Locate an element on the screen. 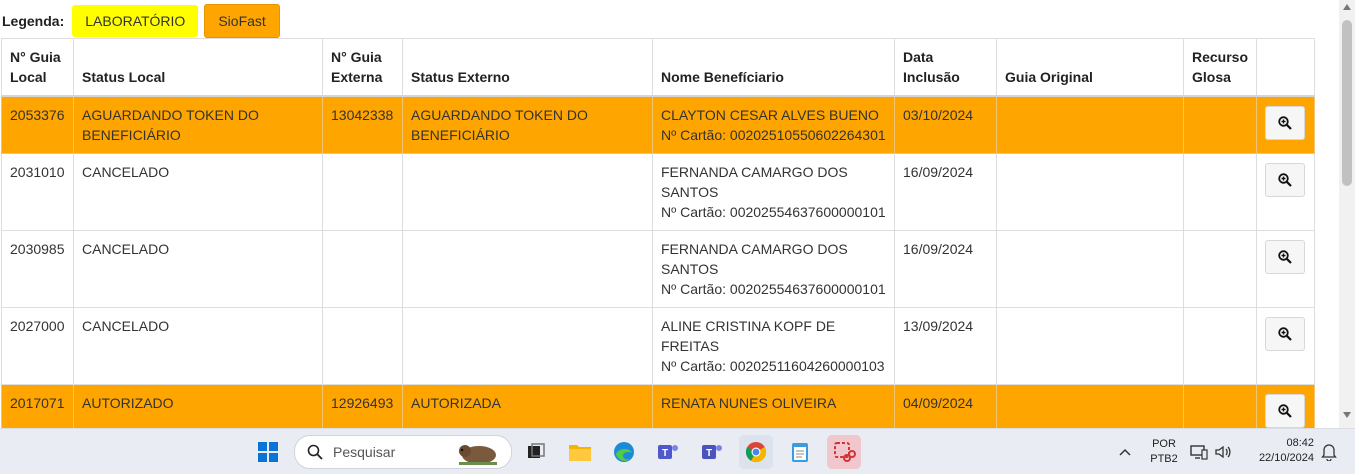  header-guia-original: Guia Original is located at coordinates (1090, 67).